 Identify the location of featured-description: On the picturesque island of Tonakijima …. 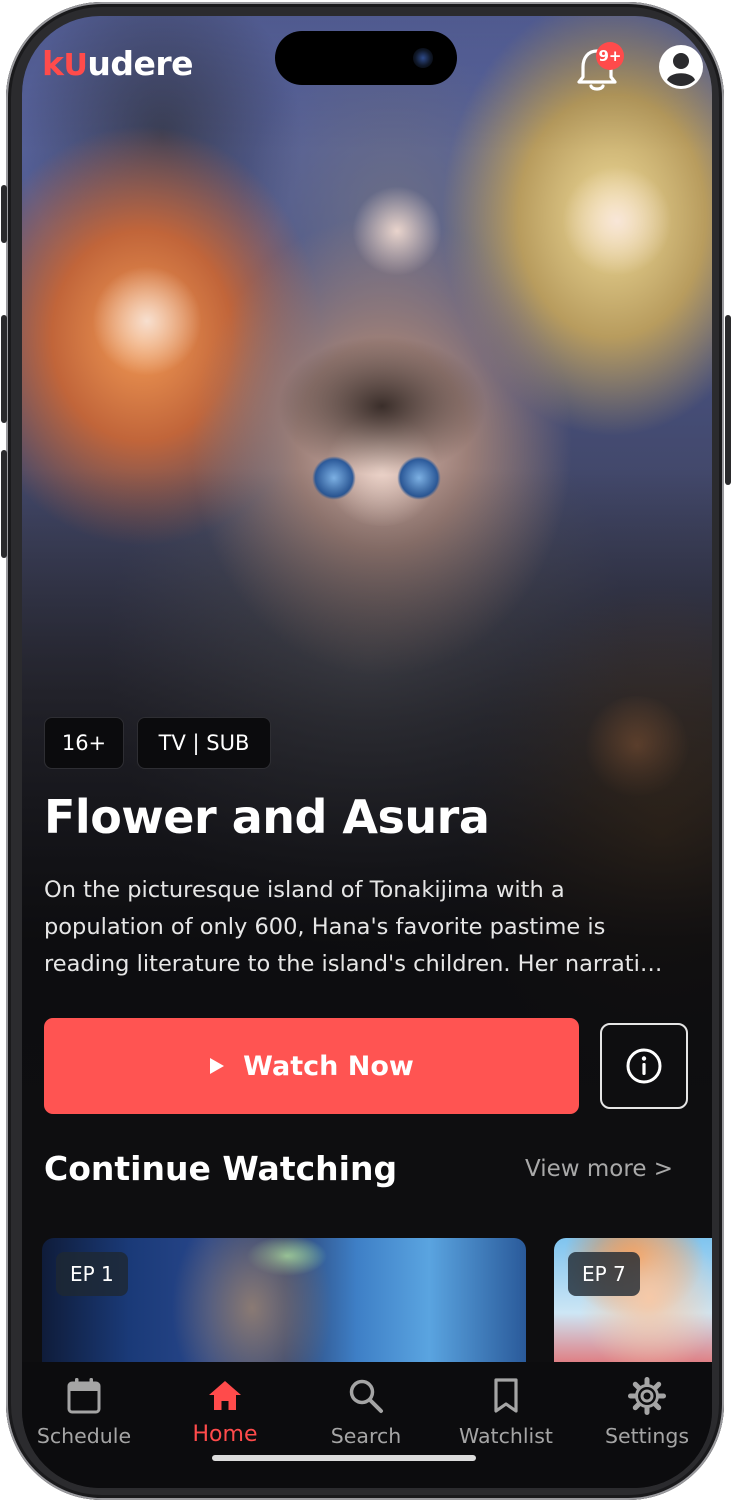
(369, 927).